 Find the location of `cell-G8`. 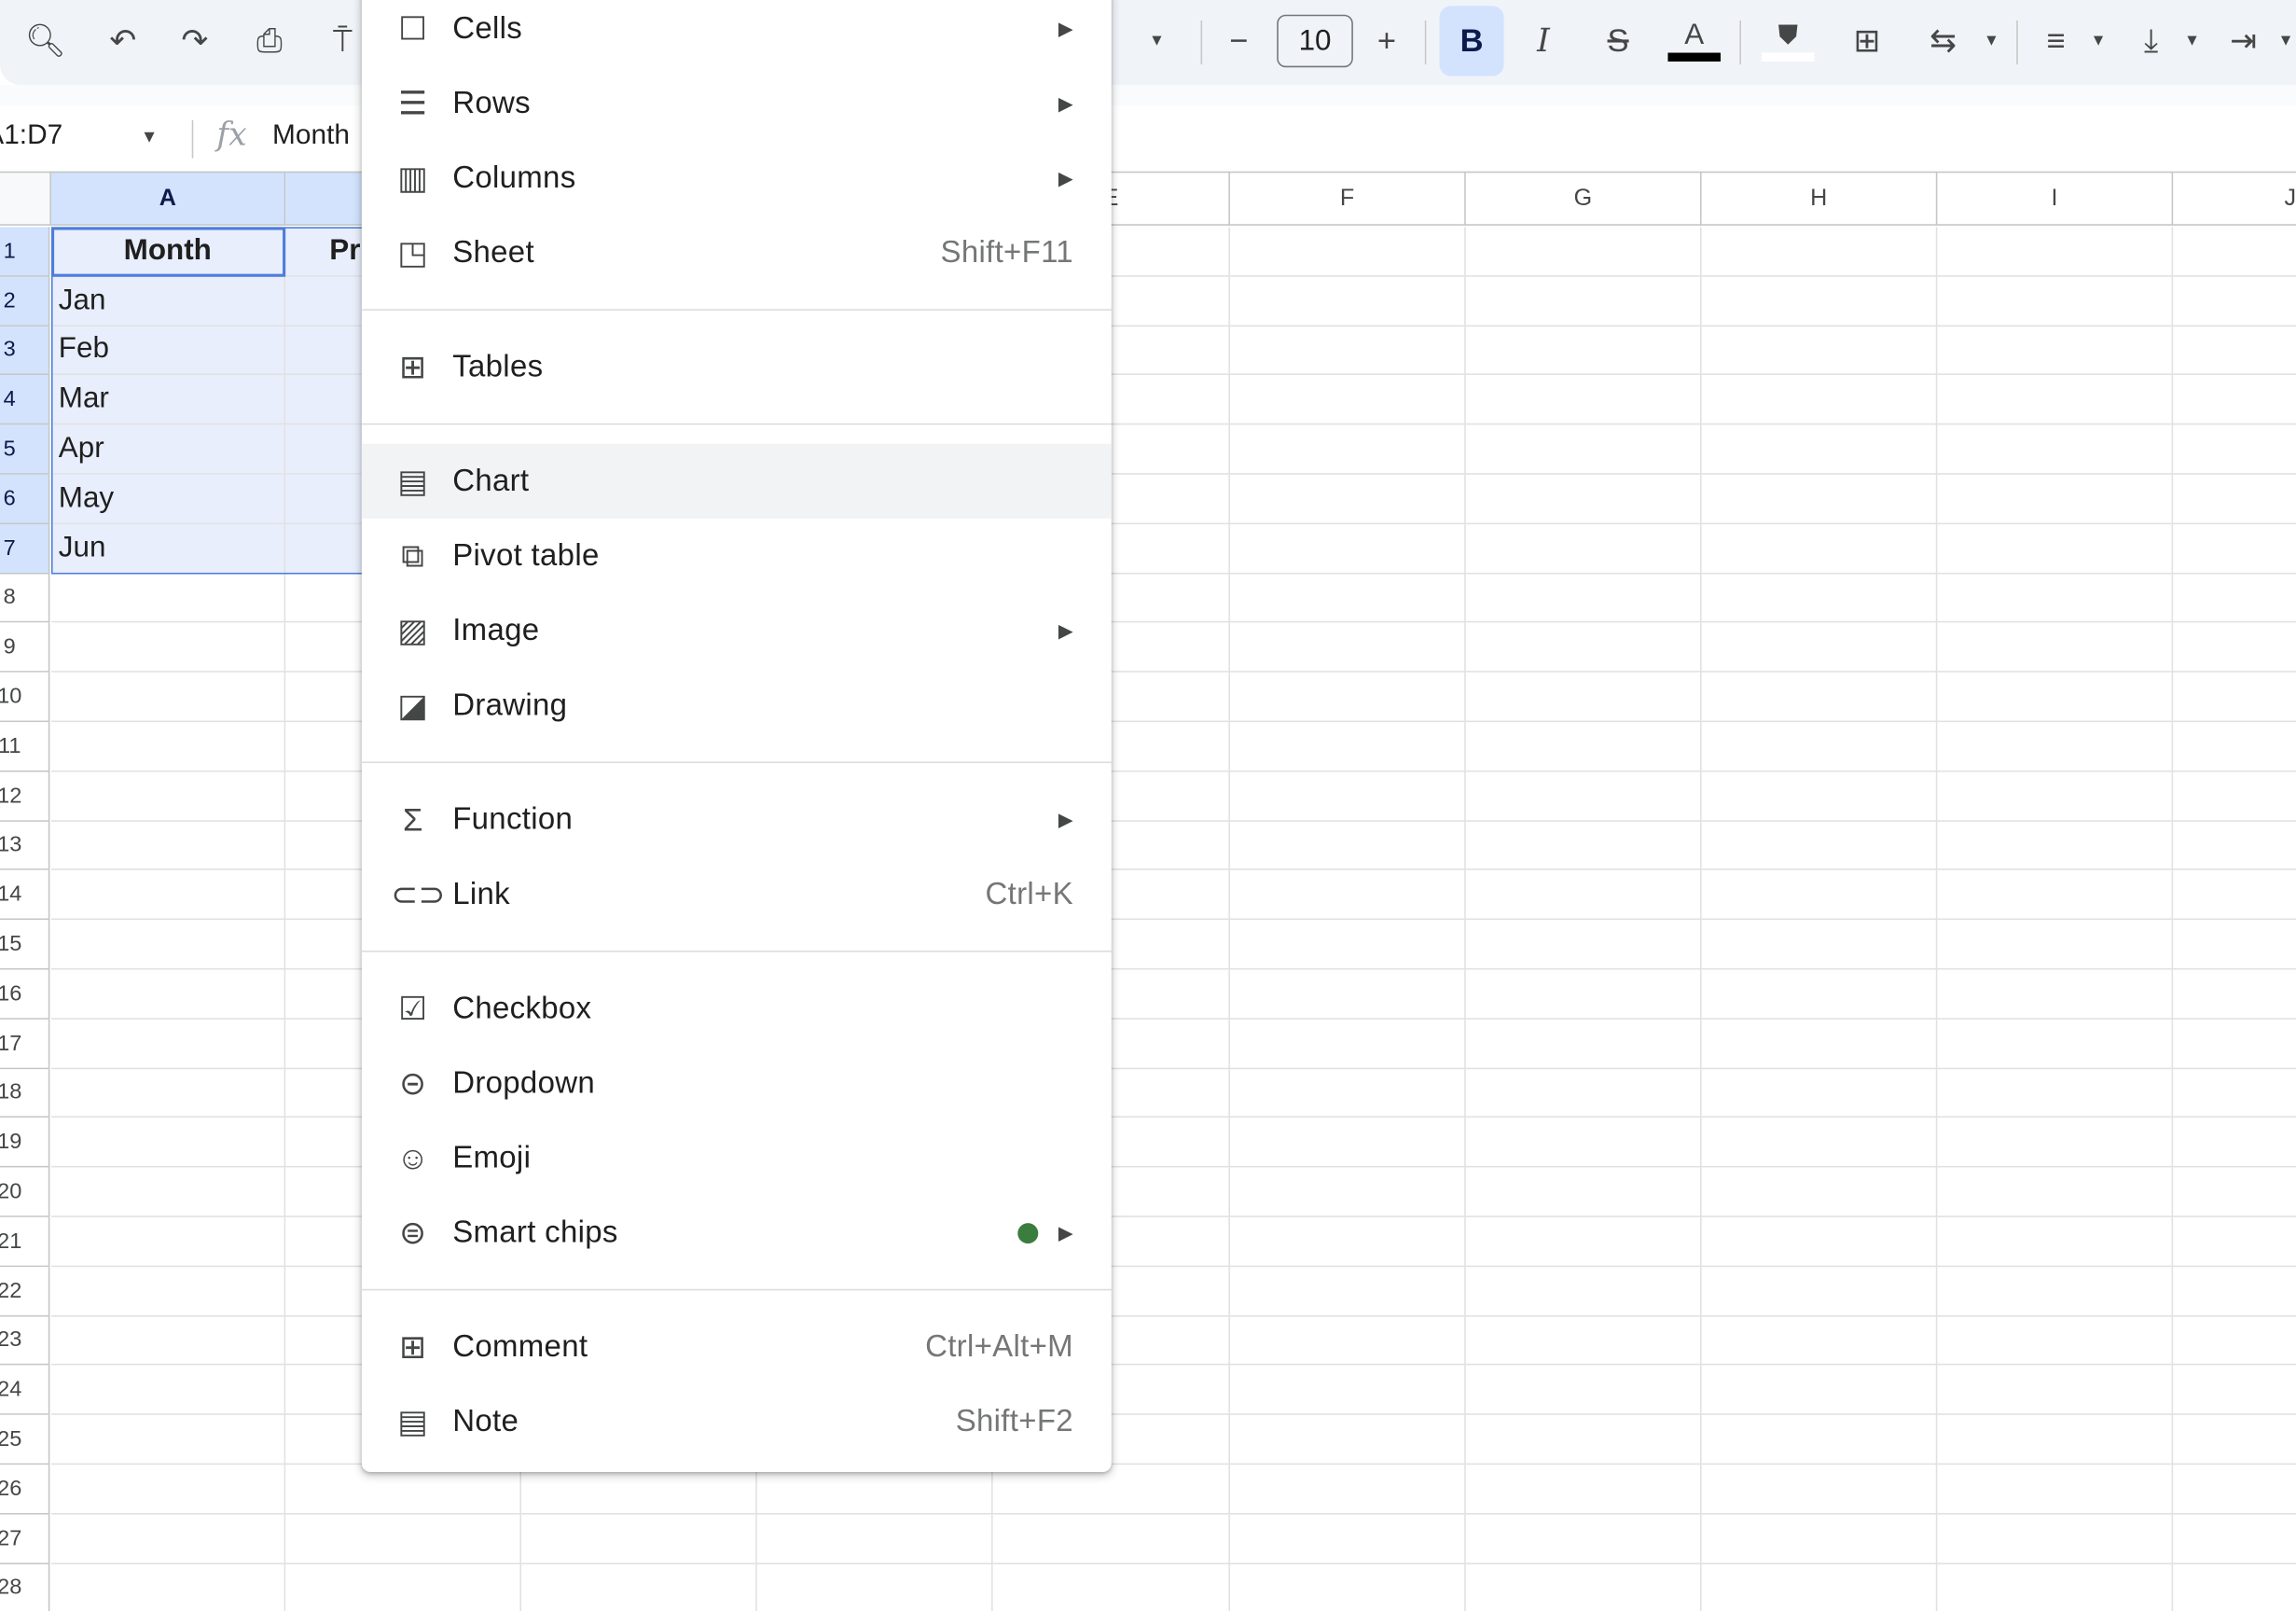

cell-G8 is located at coordinates (1583, 598).